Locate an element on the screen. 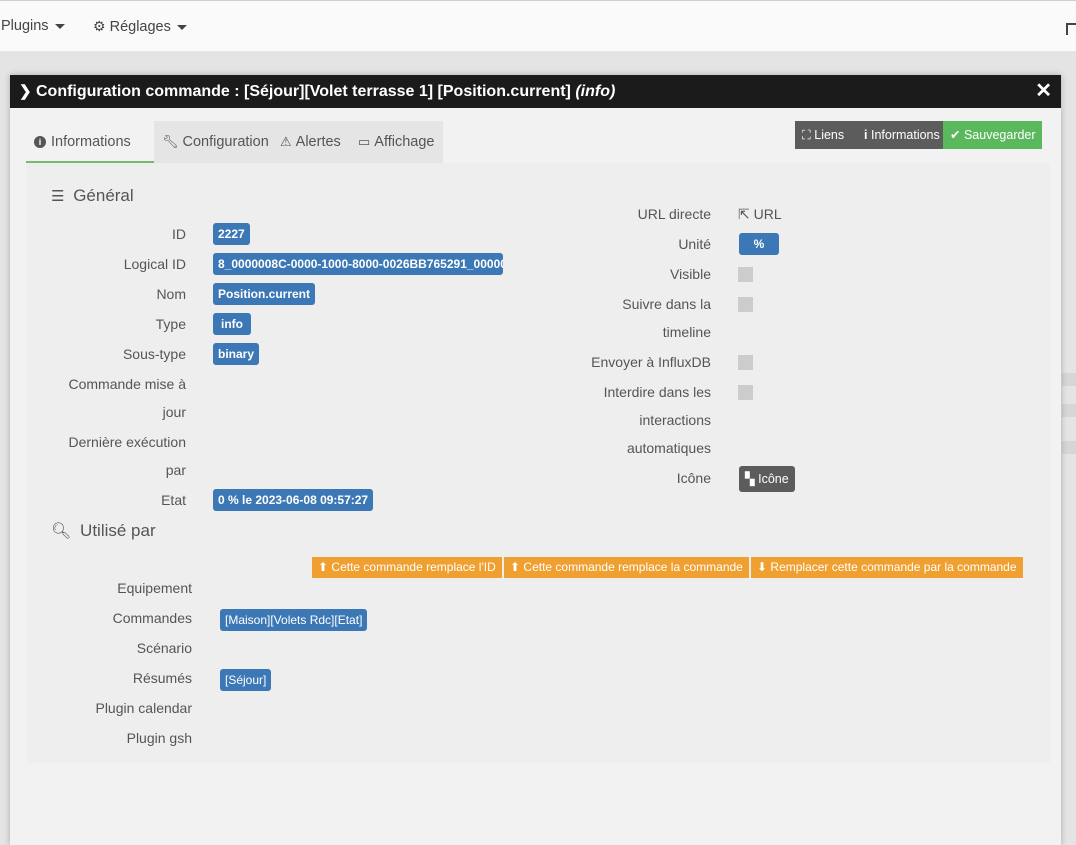  warning-icon: ⚠ is located at coordinates (286, 141).